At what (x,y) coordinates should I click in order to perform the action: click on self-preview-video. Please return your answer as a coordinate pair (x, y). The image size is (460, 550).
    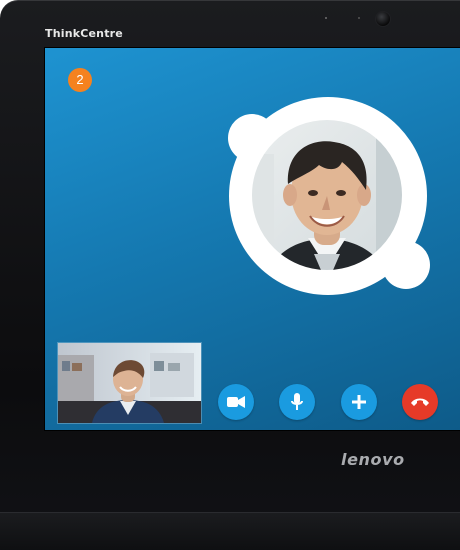
    Looking at the image, I should click on (129, 383).